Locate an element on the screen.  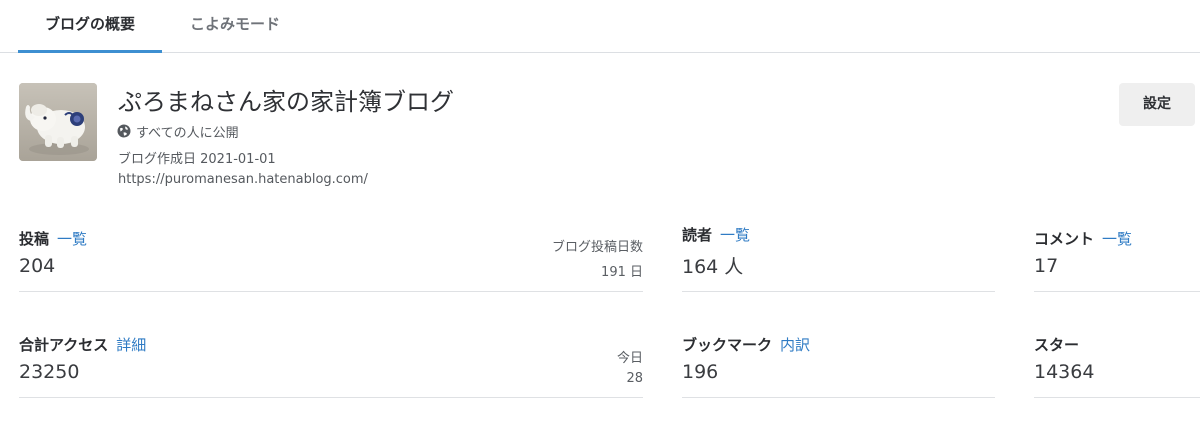
stat-comments: コメント 一覧 17 is located at coordinates (1117, 260).